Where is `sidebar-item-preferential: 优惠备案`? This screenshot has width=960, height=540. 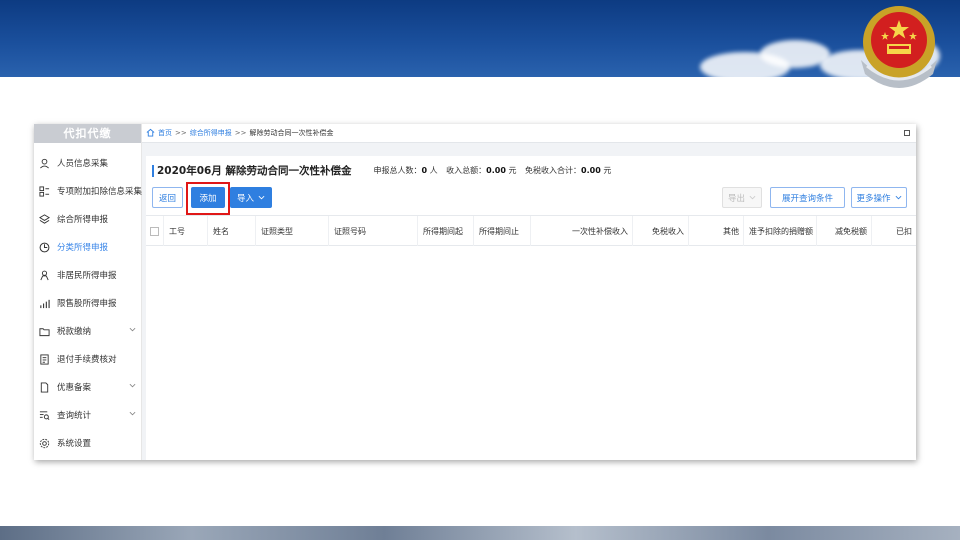 sidebar-item-preferential: 优惠备案 is located at coordinates (88, 387).